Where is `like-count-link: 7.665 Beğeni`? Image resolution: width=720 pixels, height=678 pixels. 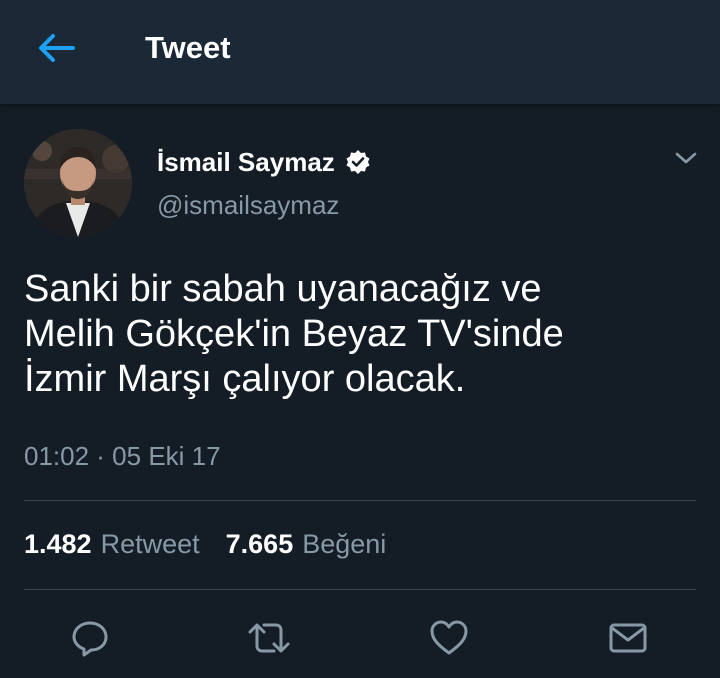
like-count-link: 7.665 Beğeni is located at coordinates (306, 544).